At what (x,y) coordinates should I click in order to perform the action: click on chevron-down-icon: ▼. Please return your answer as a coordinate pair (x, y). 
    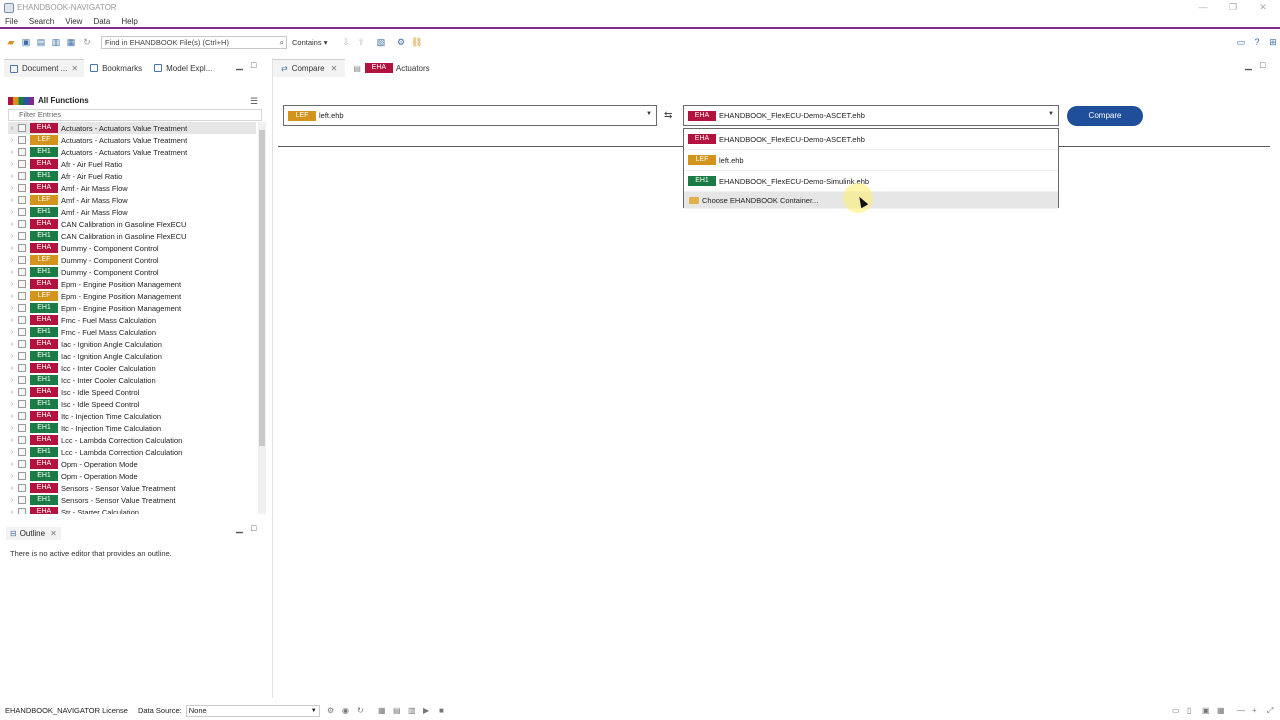
    Looking at the image, I should click on (1051, 114).